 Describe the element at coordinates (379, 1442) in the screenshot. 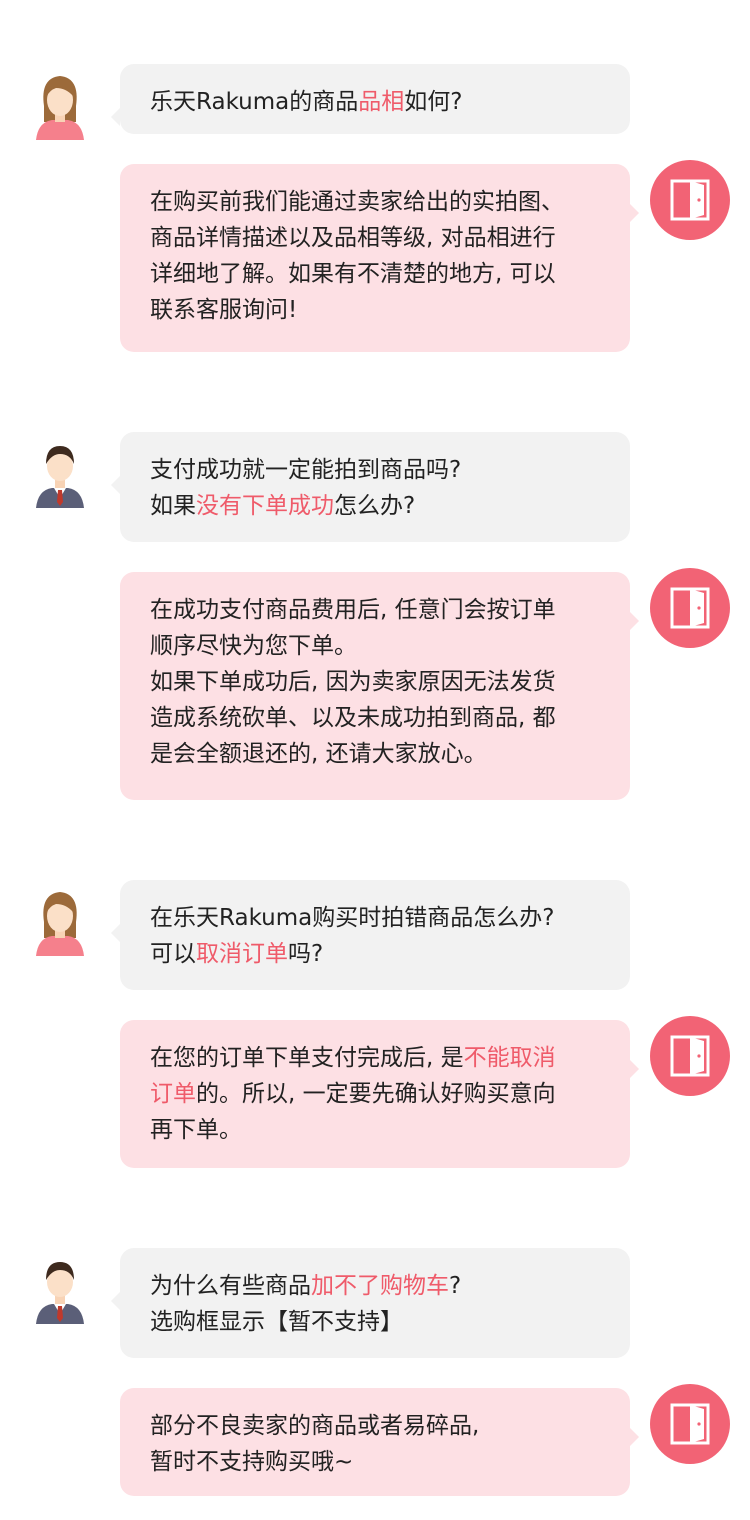

I see `answer-bubble: 部分不良卖家的商品或者易碎品, 暂时不支持购买哦~` at that location.